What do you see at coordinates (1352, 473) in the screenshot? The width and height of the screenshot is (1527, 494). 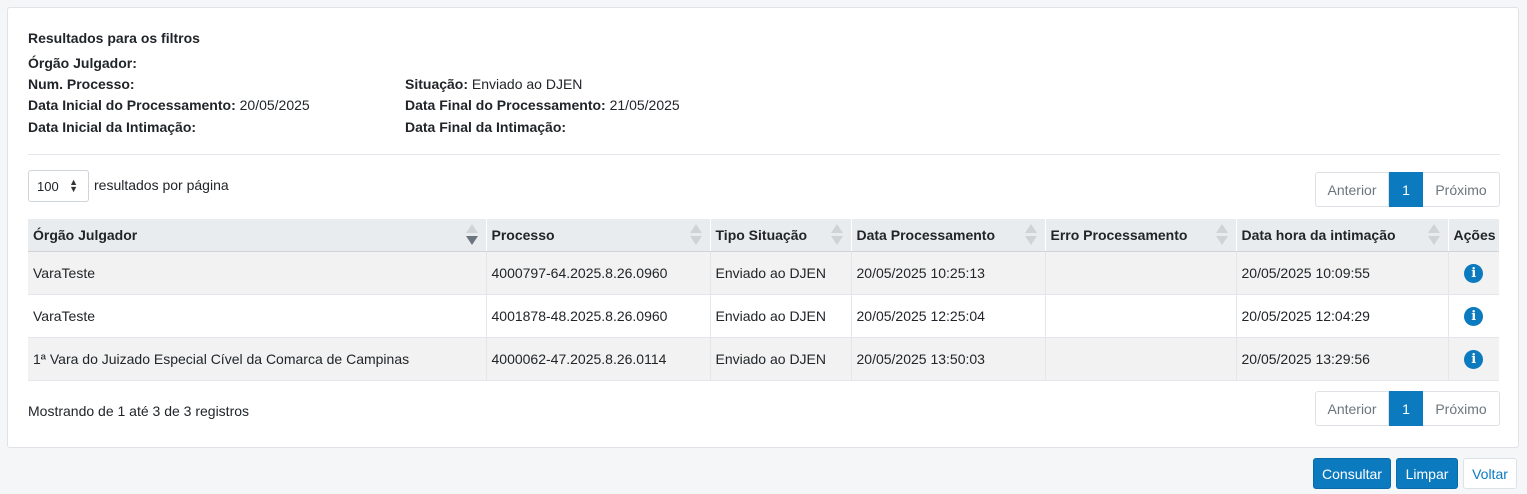 I see `consultar-button: Consultar` at bounding box center [1352, 473].